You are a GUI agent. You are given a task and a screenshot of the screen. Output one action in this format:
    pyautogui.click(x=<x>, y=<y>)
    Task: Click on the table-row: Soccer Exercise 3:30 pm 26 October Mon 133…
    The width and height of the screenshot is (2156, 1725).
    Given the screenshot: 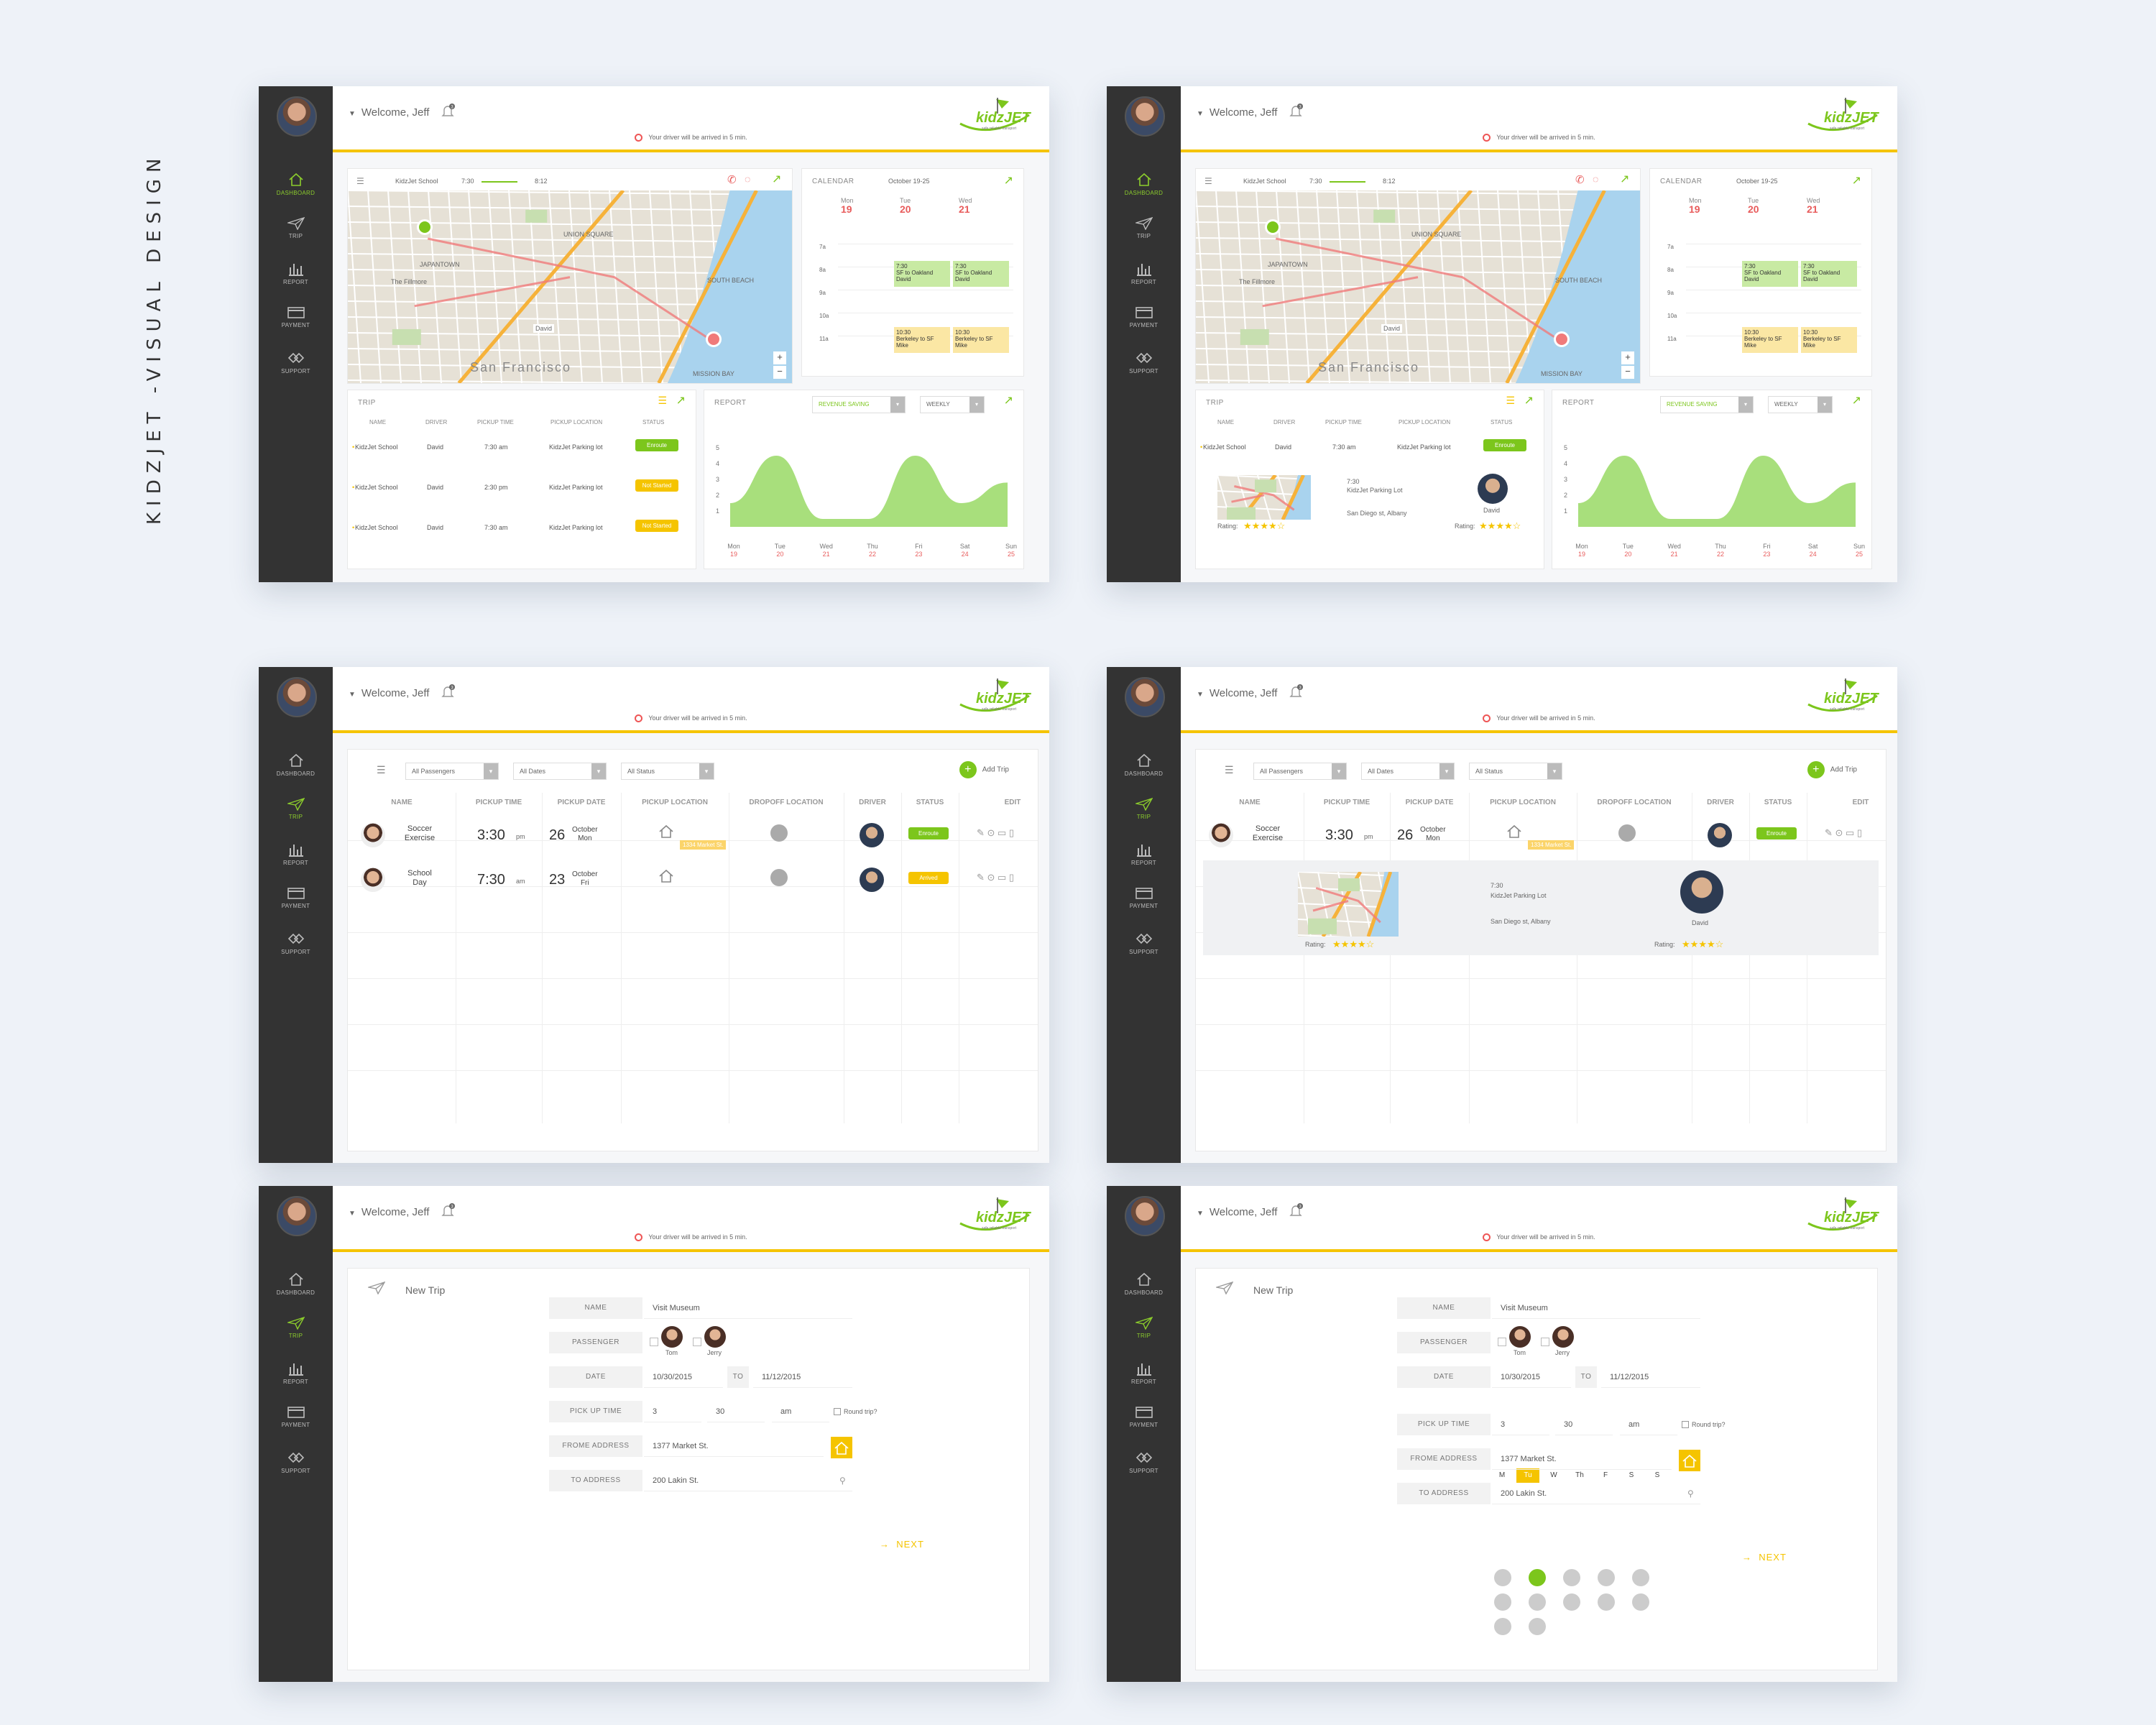 What is the action you would take?
    pyautogui.click(x=1541, y=836)
    